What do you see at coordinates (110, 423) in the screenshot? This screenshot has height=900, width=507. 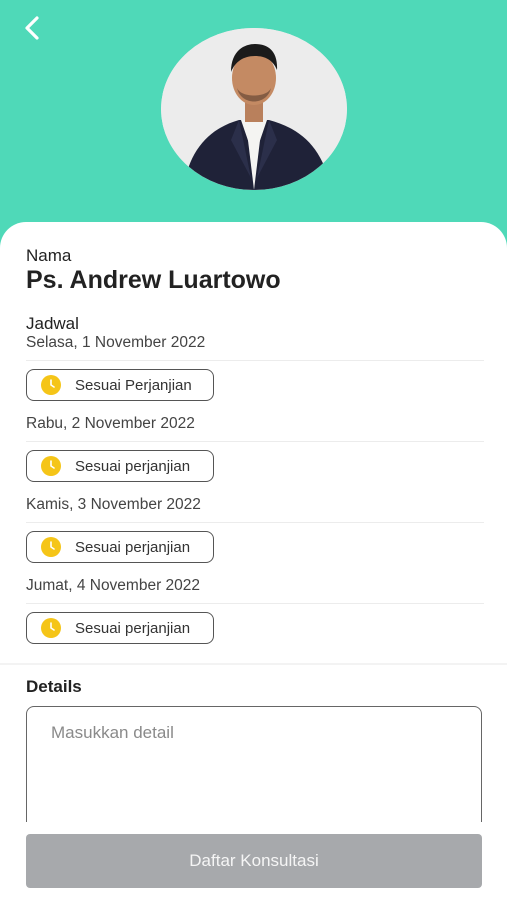 I see `schedule-date: Rabu, 2 November 2022` at bounding box center [110, 423].